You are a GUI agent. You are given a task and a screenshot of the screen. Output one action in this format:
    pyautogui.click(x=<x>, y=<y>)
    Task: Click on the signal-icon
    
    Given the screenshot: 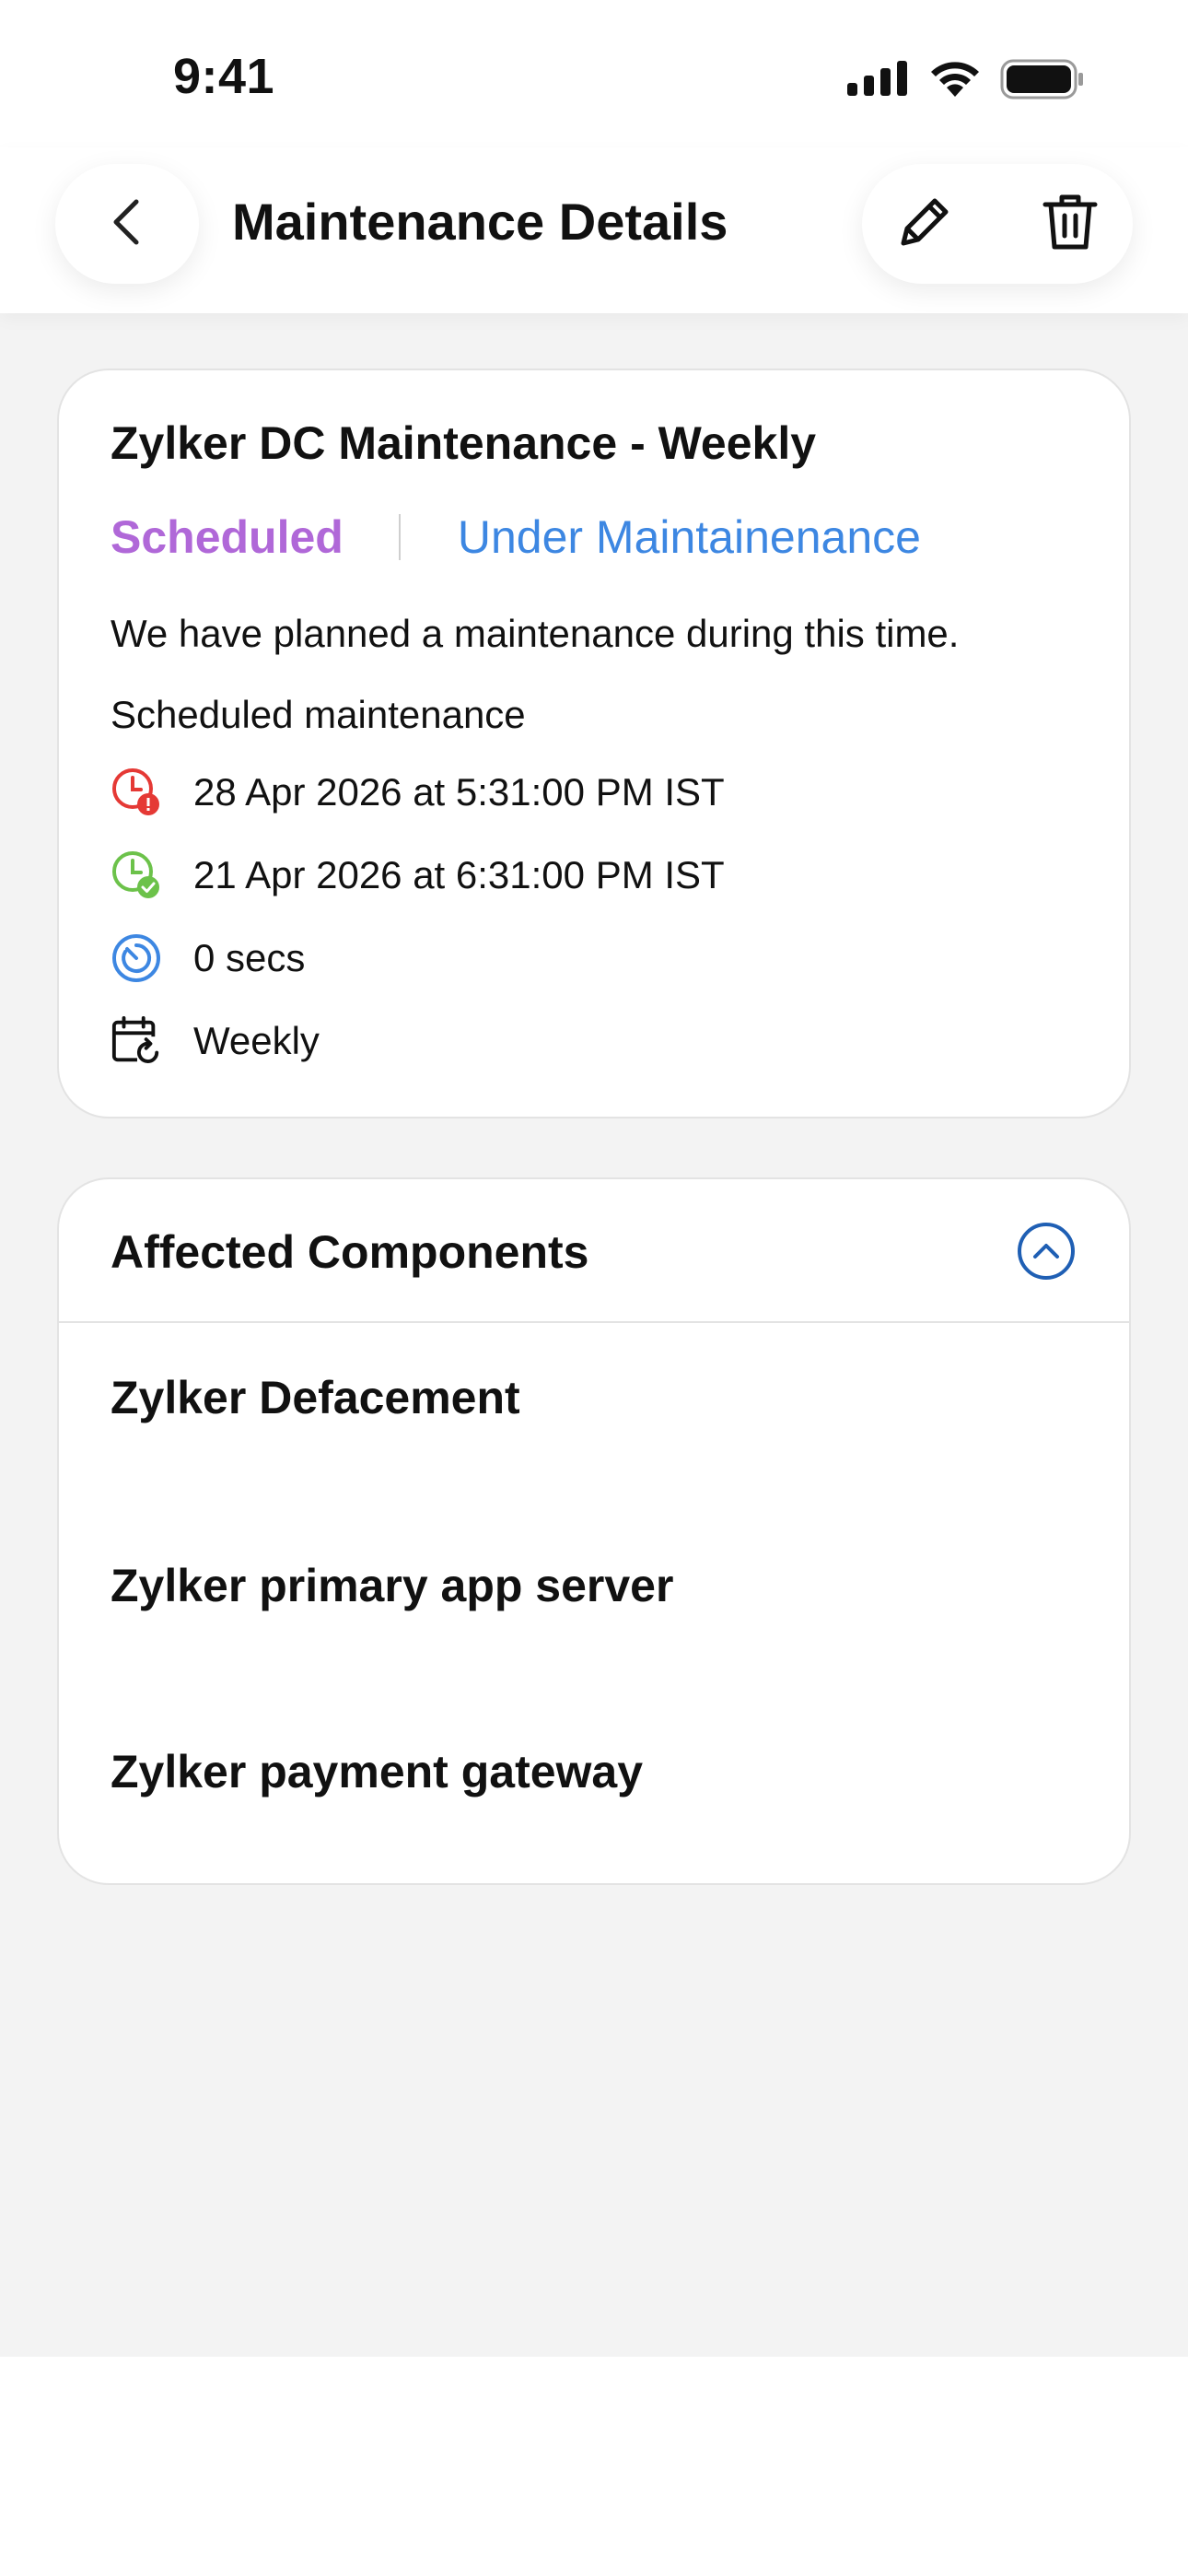 What is the action you would take?
    pyautogui.click(x=878, y=81)
    